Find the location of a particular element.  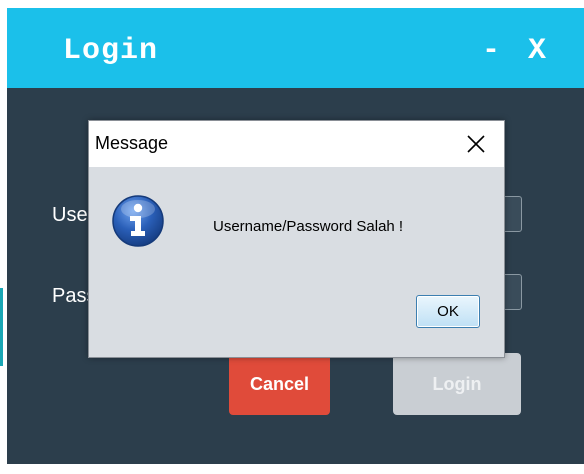

login-button: Login is located at coordinates (457, 384).